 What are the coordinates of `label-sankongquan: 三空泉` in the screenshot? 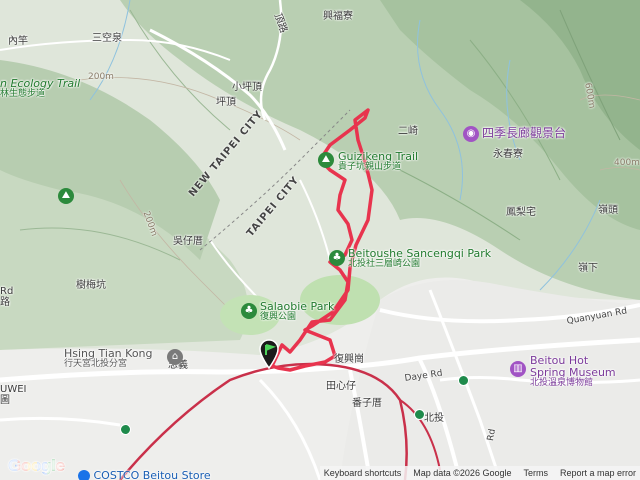 It's located at (107, 38).